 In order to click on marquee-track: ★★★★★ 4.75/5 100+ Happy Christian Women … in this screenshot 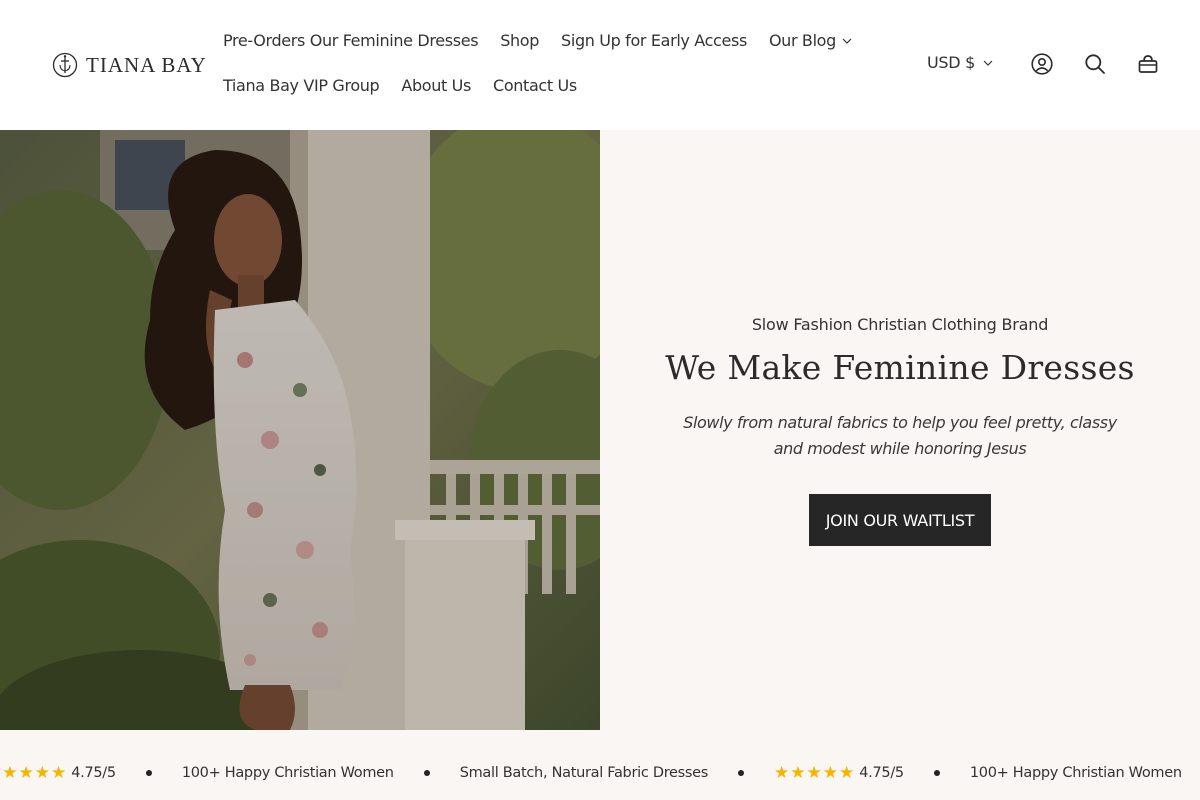, I will do `click(600, 773)`.